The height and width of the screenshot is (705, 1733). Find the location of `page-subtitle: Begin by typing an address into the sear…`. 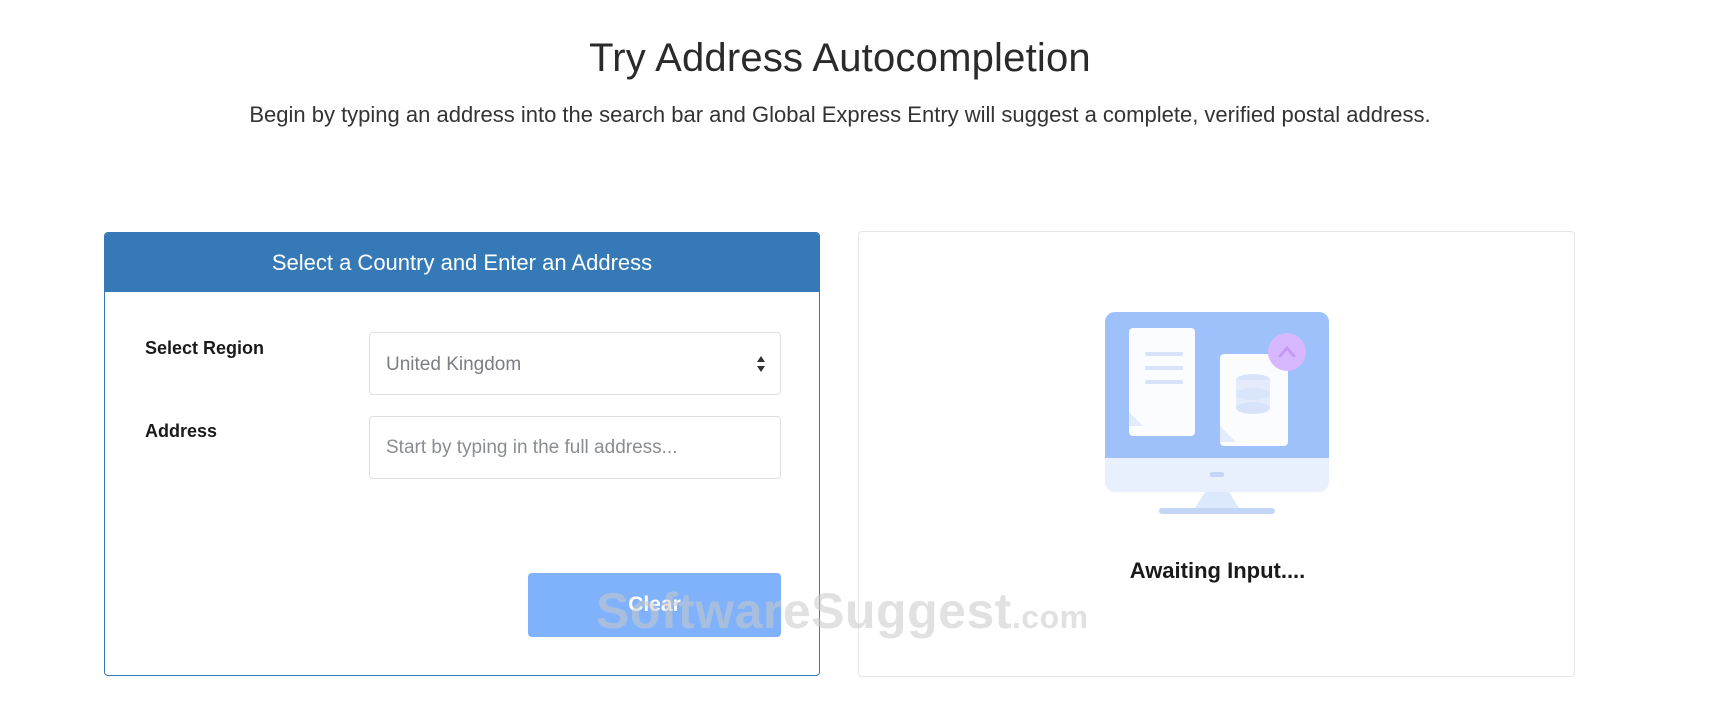

page-subtitle: Begin by typing an address into the sear… is located at coordinates (840, 114).